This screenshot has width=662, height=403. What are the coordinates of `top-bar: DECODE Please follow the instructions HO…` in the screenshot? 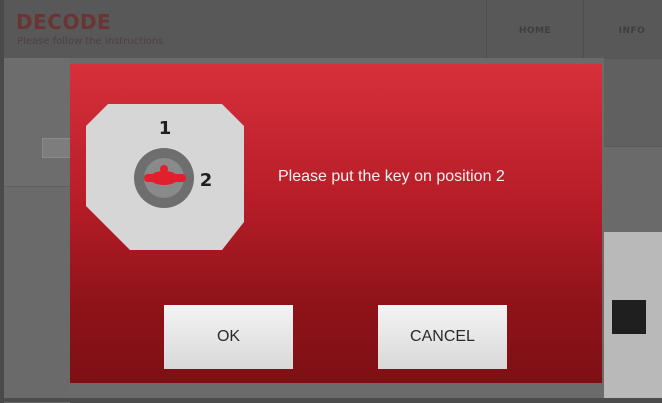 It's located at (333, 29).